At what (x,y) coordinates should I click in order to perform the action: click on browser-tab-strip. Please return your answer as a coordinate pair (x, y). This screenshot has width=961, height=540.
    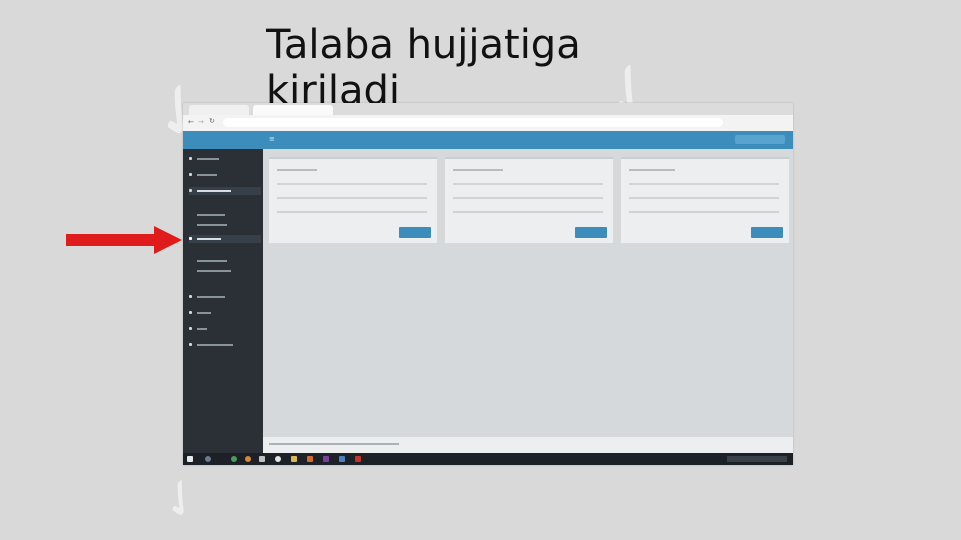
    Looking at the image, I should click on (488, 109).